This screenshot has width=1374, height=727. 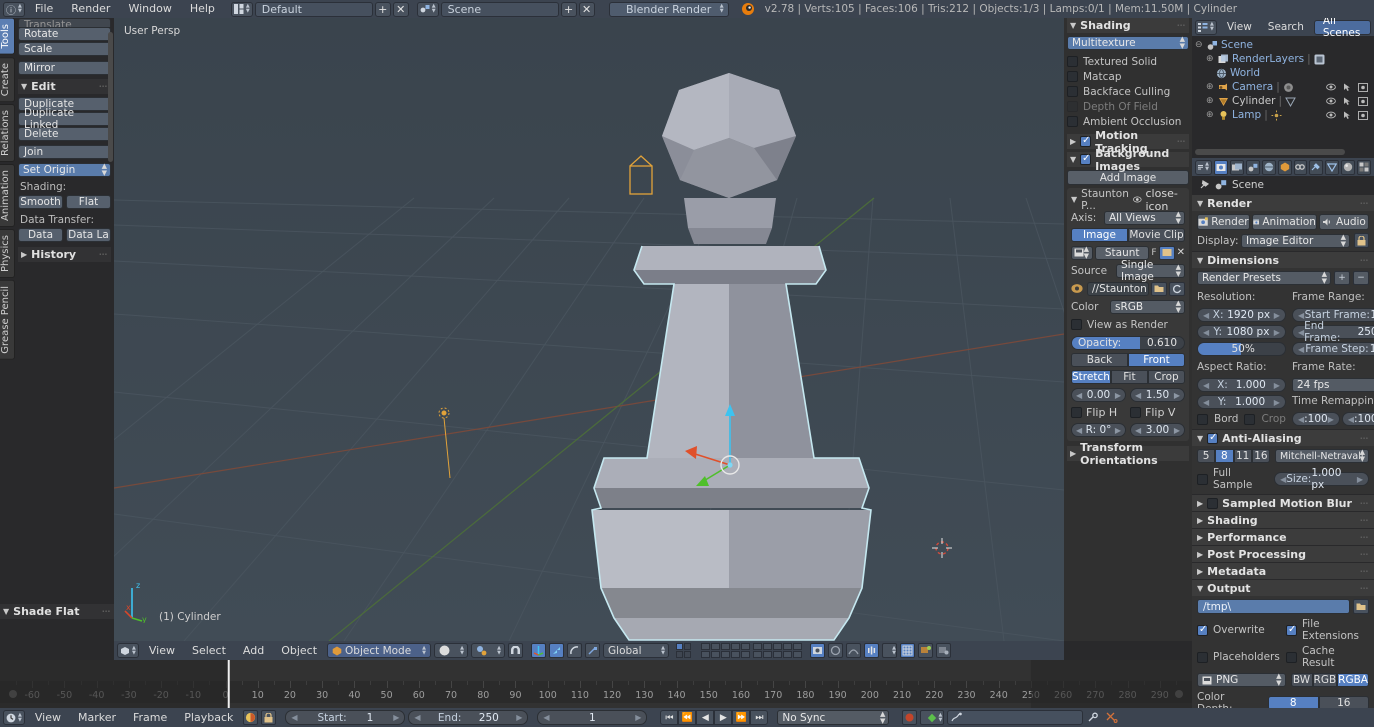 What do you see at coordinates (1343, 222) in the screenshot?
I see `render-audio-button: Audio` at bounding box center [1343, 222].